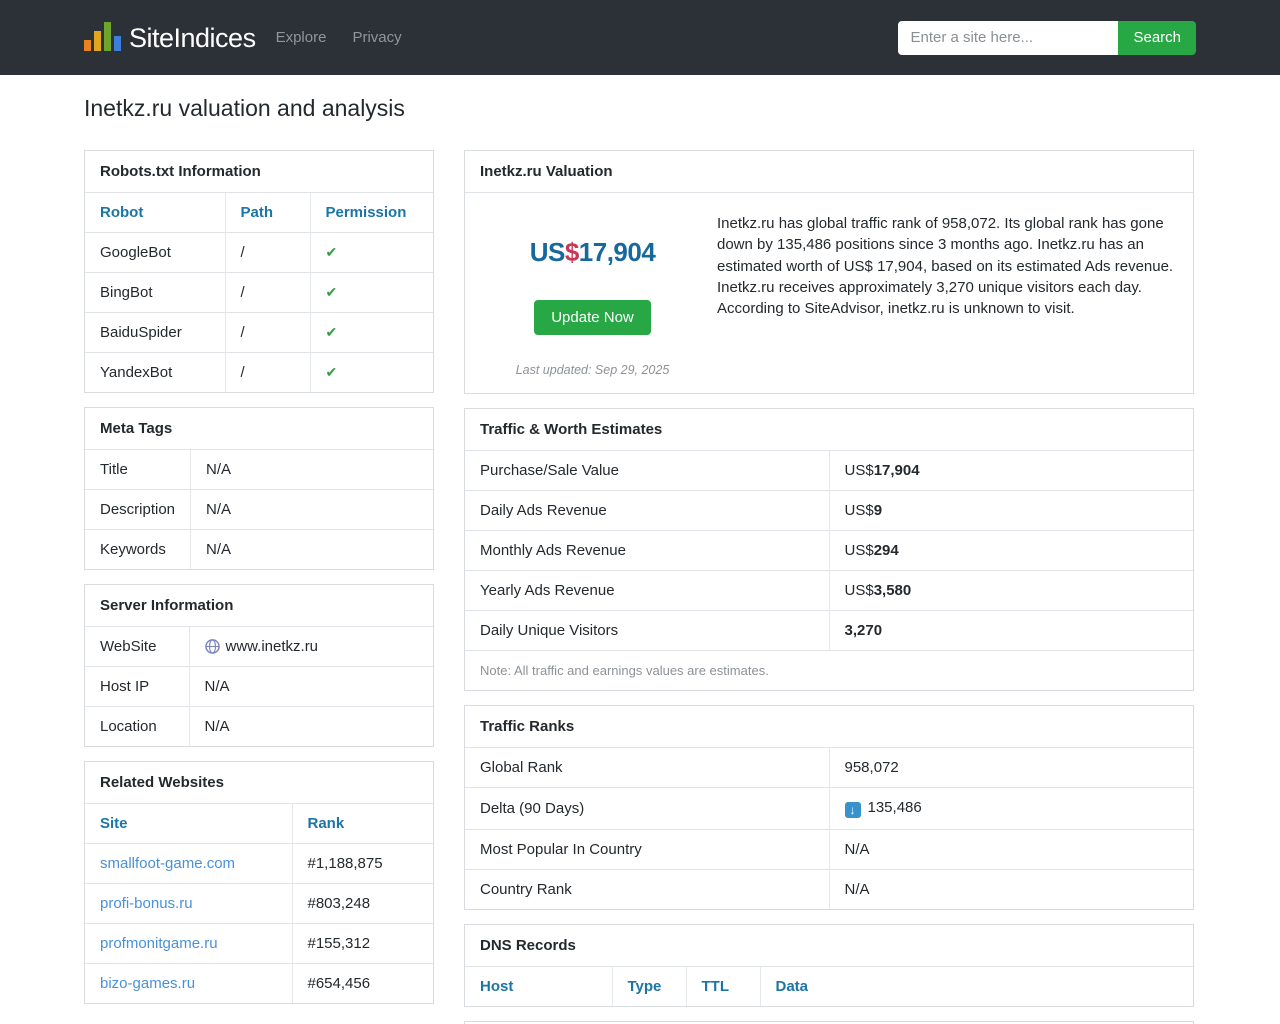 This screenshot has height=1024, width=1280. I want to click on estimate-value: US$9, so click(1010, 510).